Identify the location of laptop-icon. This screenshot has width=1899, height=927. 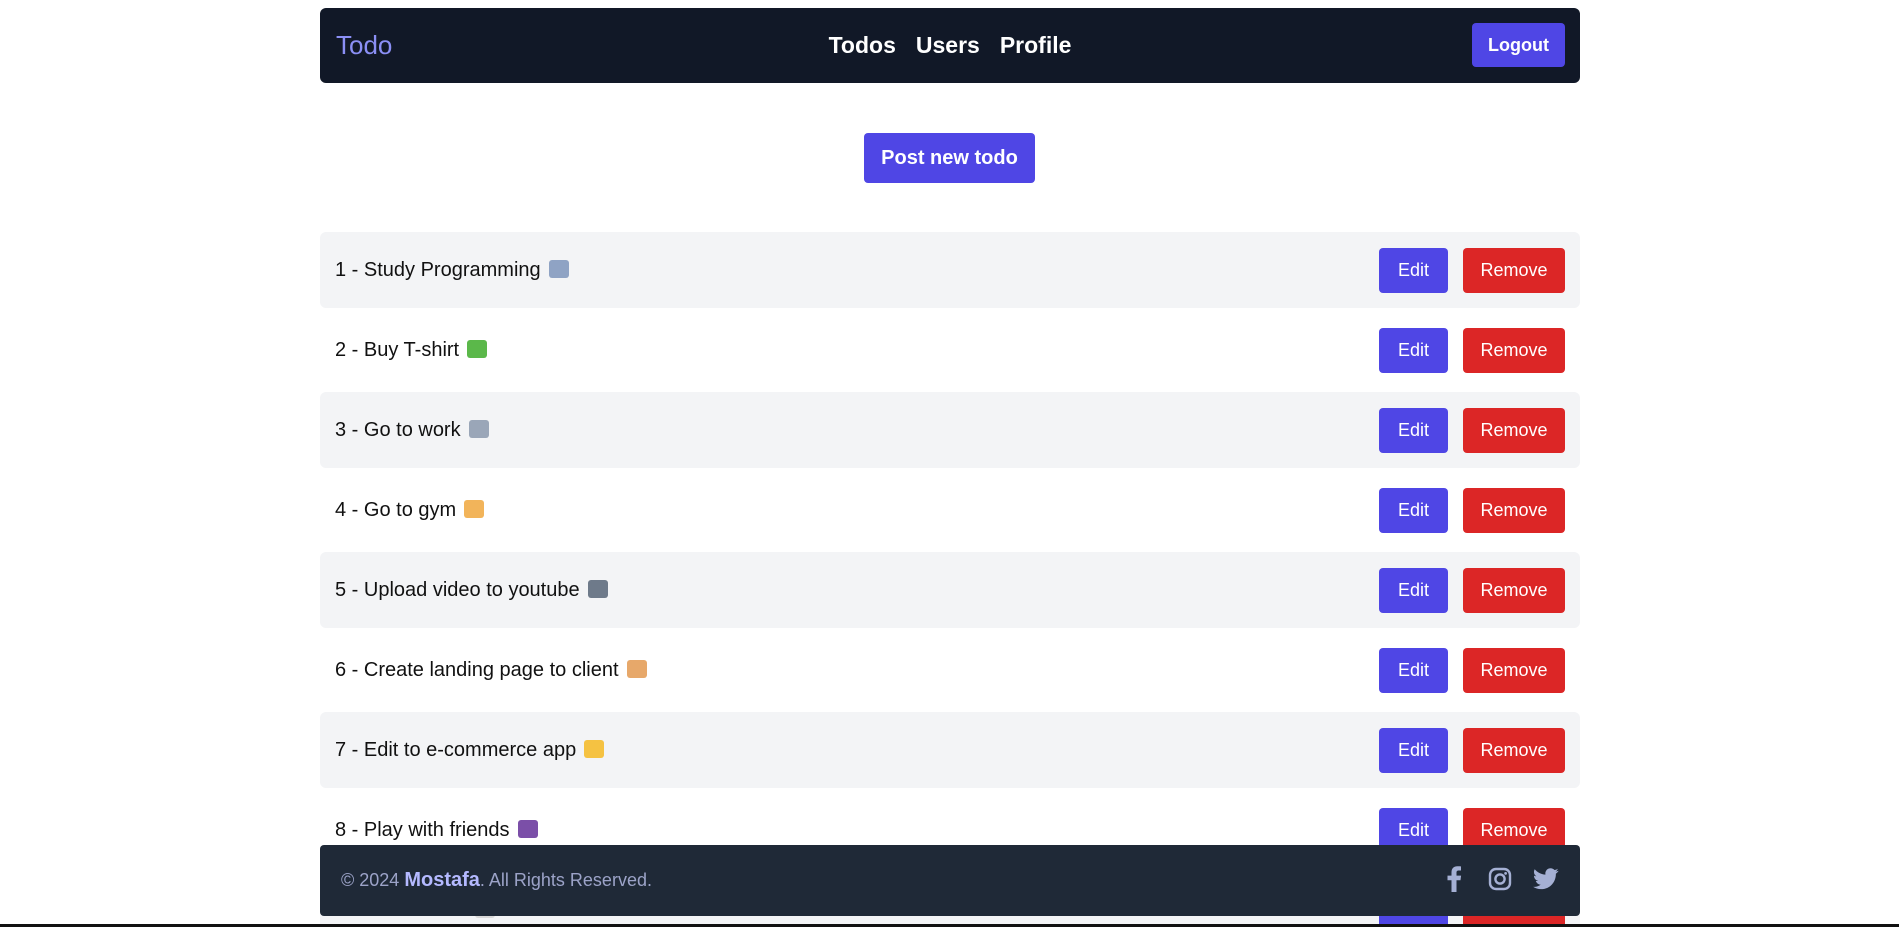
(558, 268).